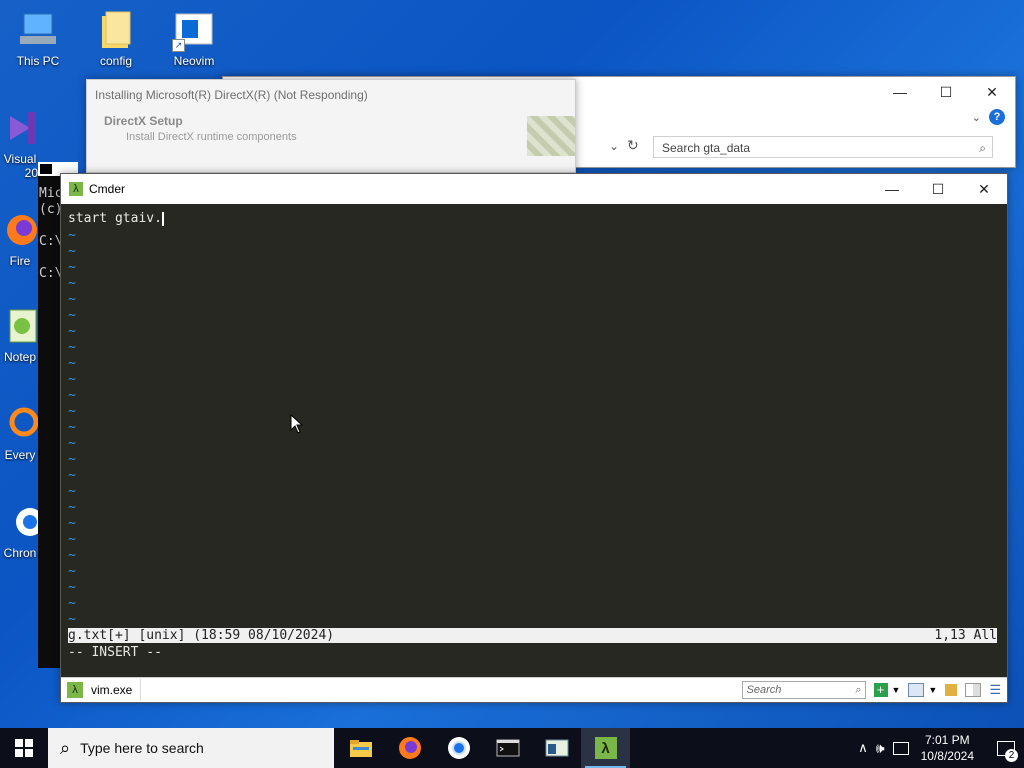  Describe the element at coordinates (997, 117) in the screenshot. I see `help-icon: ?` at that location.